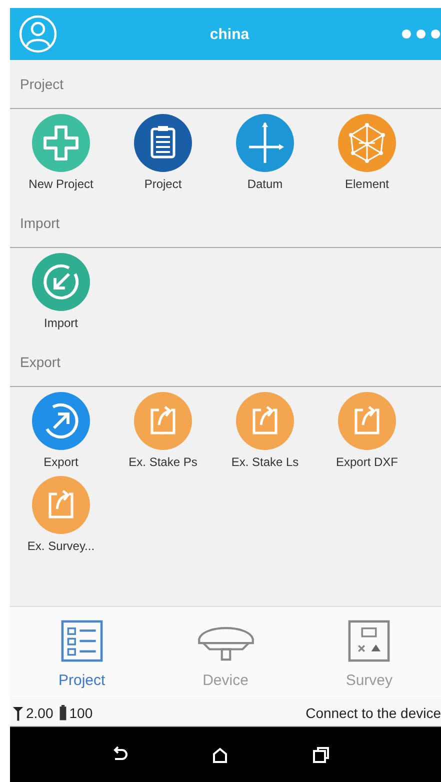 This screenshot has width=441, height=782. What do you see at coordinates (163, 184) in the screenshot?
I see `item-label: Project` at bounding box center [163, 184].